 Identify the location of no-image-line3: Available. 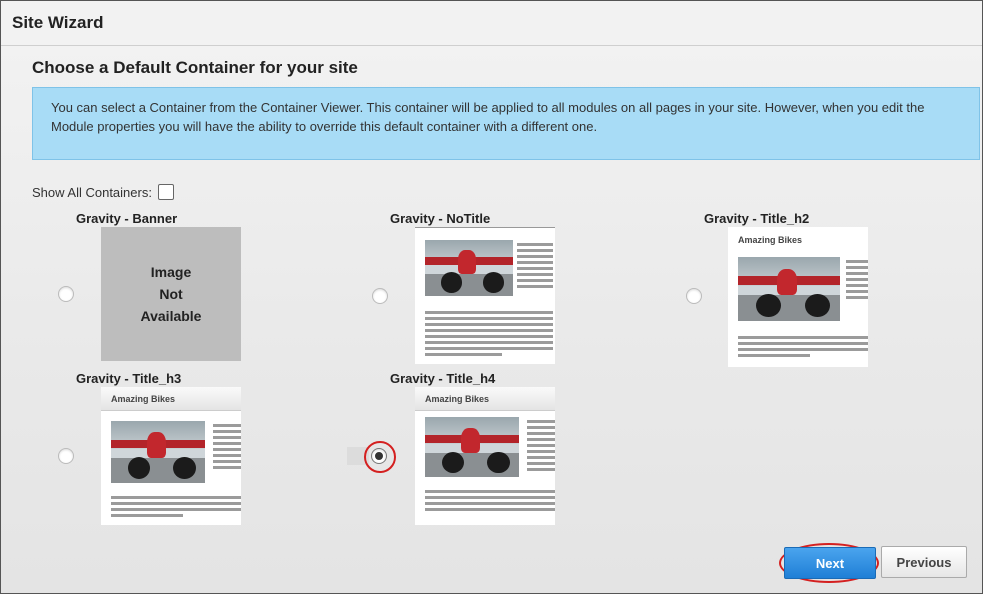
(171, 316).